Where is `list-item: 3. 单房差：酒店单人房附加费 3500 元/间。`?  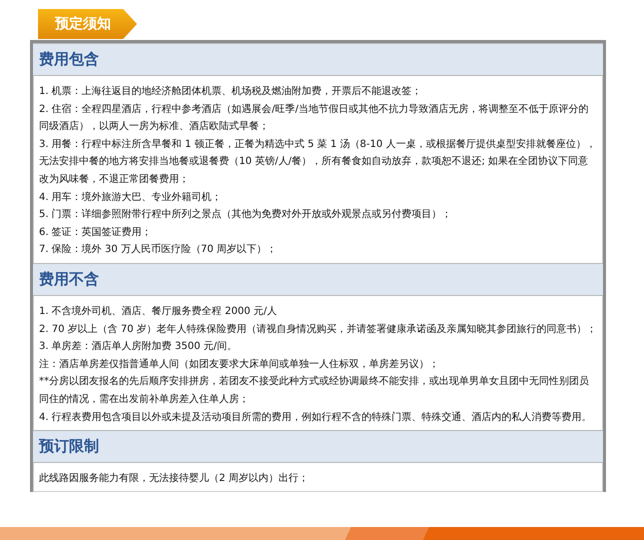
list-item: 3. 单房差：酒店单人房附加费 3500 元/间。 is located at coordinates (138, 347).